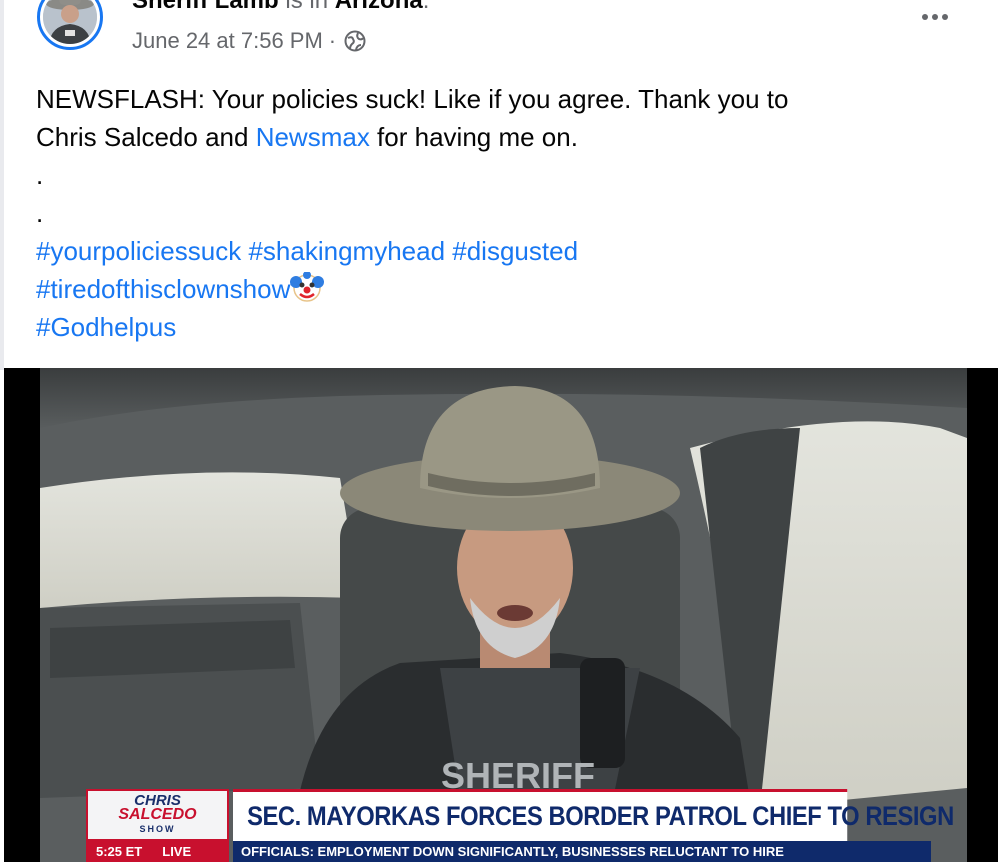 This screenshot has width=998, height=862. Describe the element at coordinates (280, 8) in the screenshot. I see `post-header: Sheriff Lamb is in Arizona.` at that location.